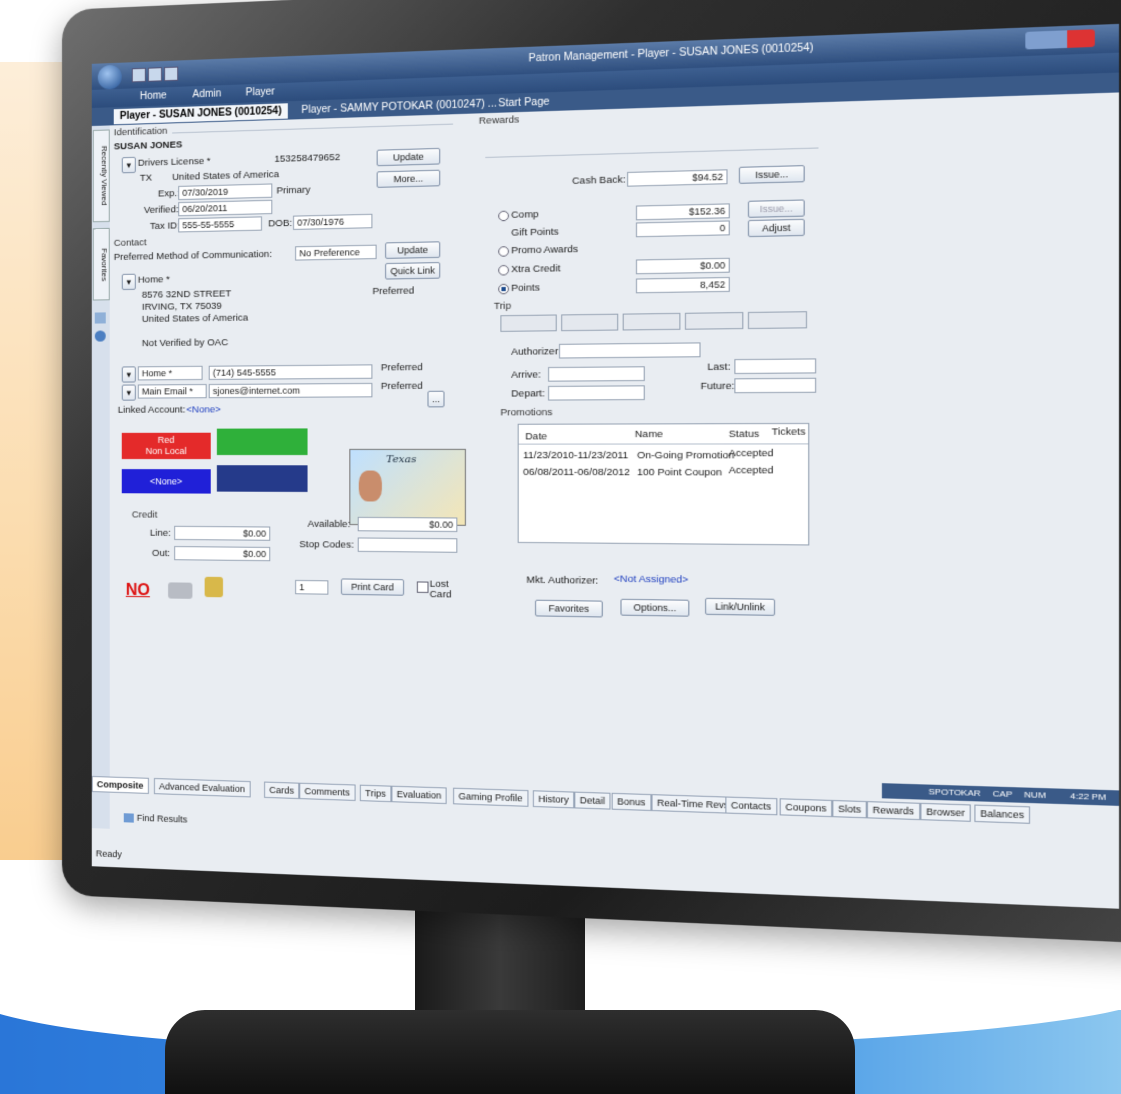 This screenshot has width=1121, height=1094. Describe the element at coordinates (156, 818) in the screenshot. I see `find-results-tab: Find Results` at that location.